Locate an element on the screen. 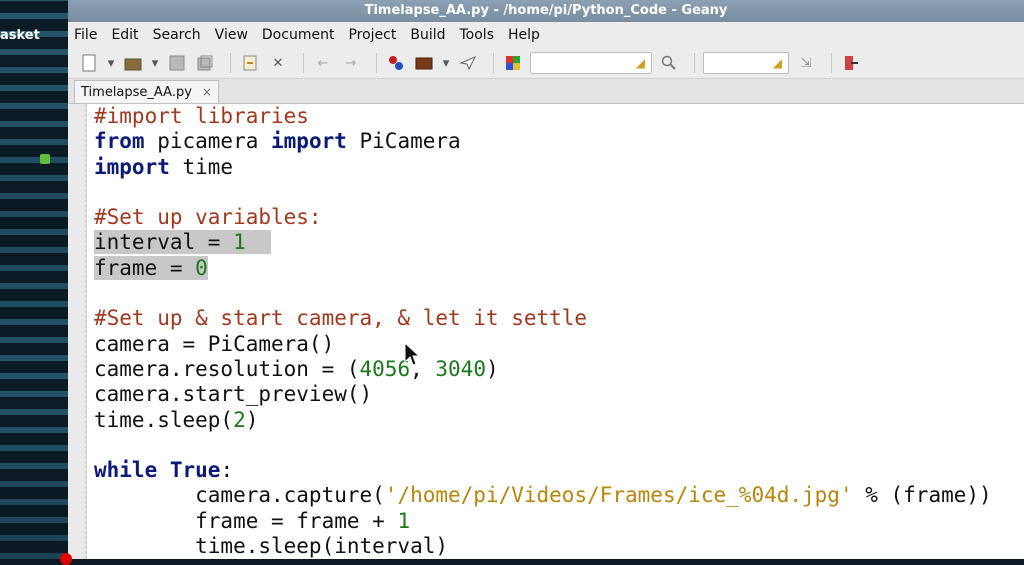 This screenshot has width=1024, height=565. code-text: interval = is located at coordinates (164, 242).